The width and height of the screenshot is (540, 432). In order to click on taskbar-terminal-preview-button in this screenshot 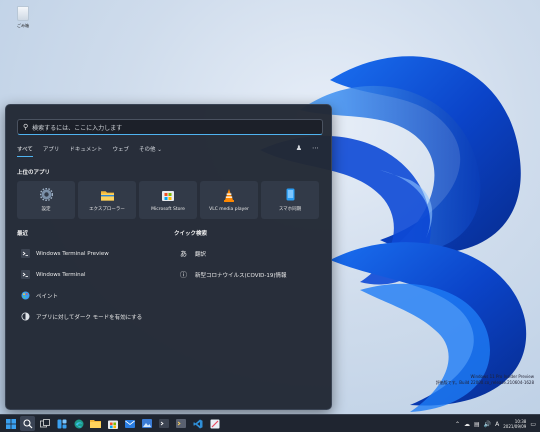, I will do `click(180, 423)`.